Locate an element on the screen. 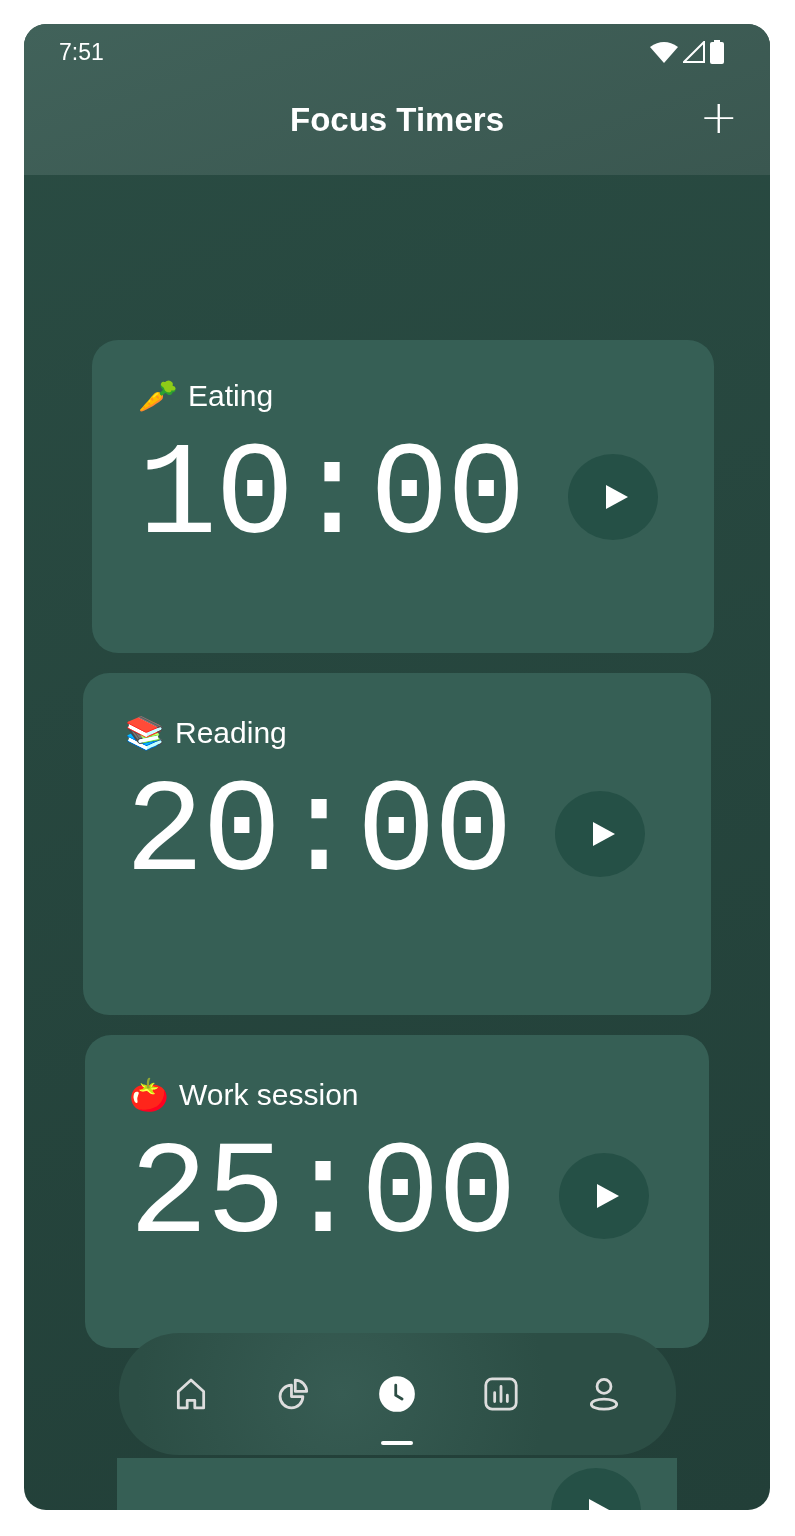 This screenshot has height=1536, width=795. timer-name: Reading is located at coordinates (231, 733).